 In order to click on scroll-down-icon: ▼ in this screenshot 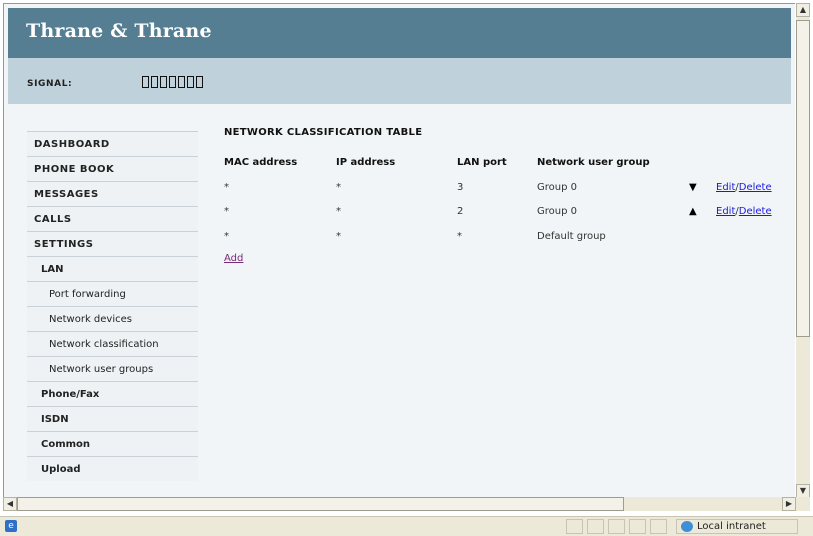, I will do `click(803, 491)`.